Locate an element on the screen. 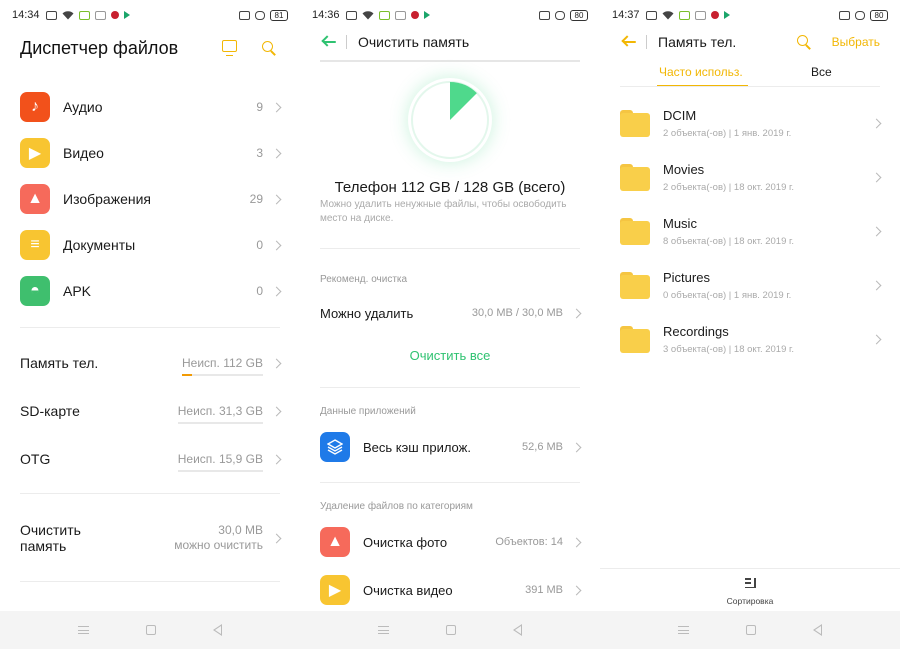 The width and height of the screenshot is (900, 649). storage-label: Память тел. is located at coordinates (59, 363).